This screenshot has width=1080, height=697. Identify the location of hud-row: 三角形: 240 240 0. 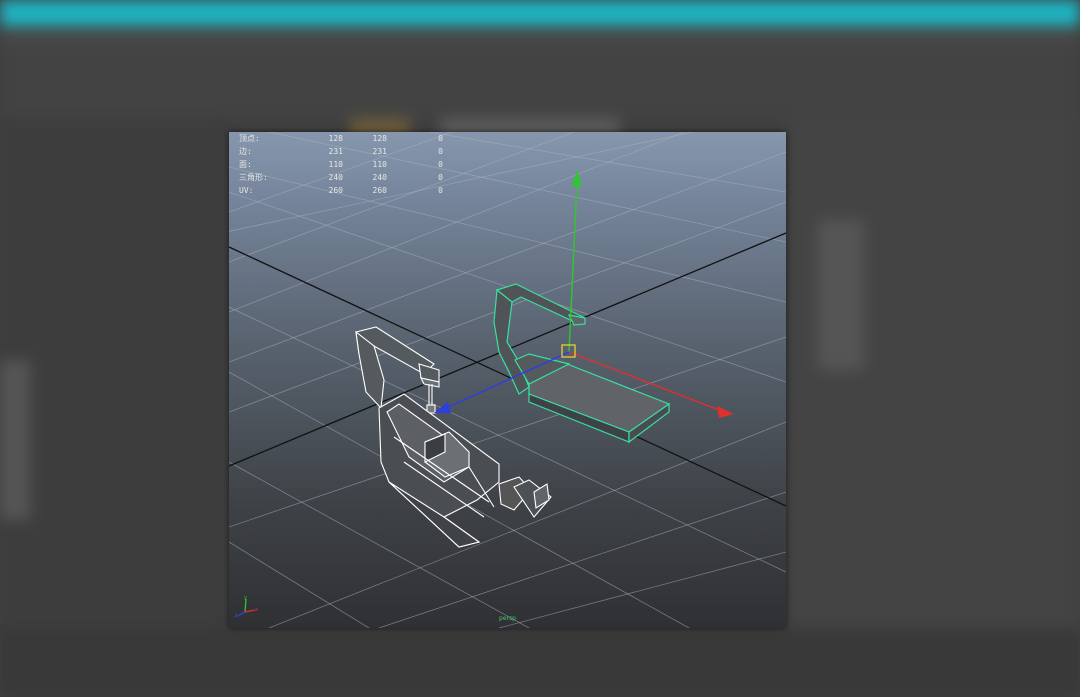
(341, 177).